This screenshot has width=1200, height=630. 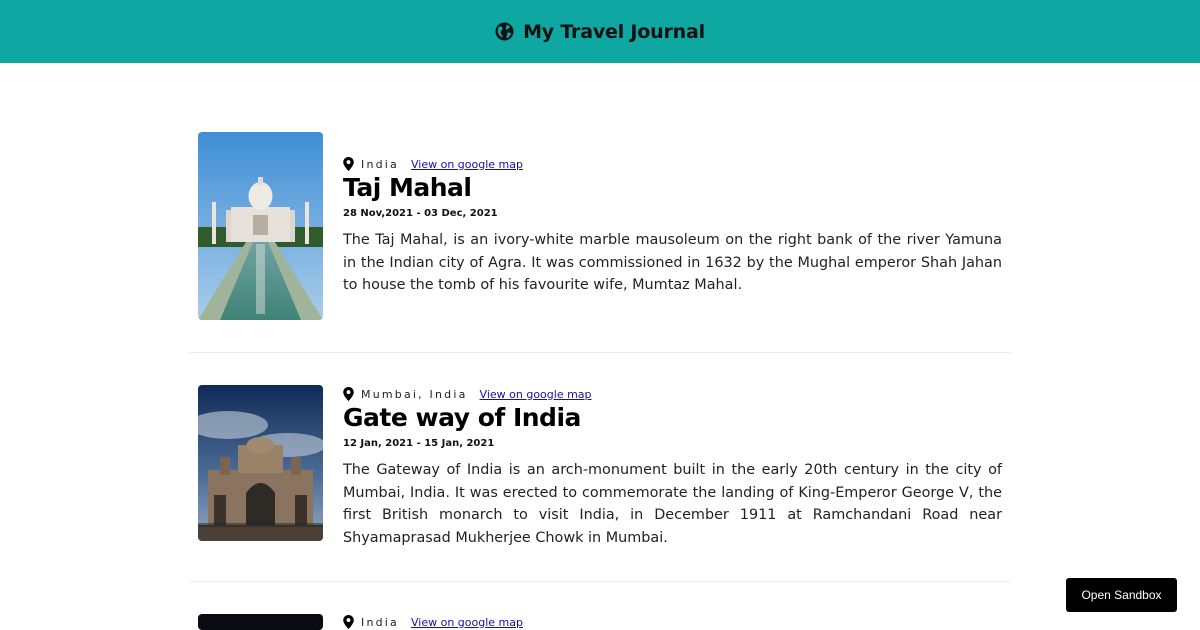 What do you see at coordinates (614, 31) in the screenshot?
I see `app-title: My Travel Journal` at bounding box center [614, 31].